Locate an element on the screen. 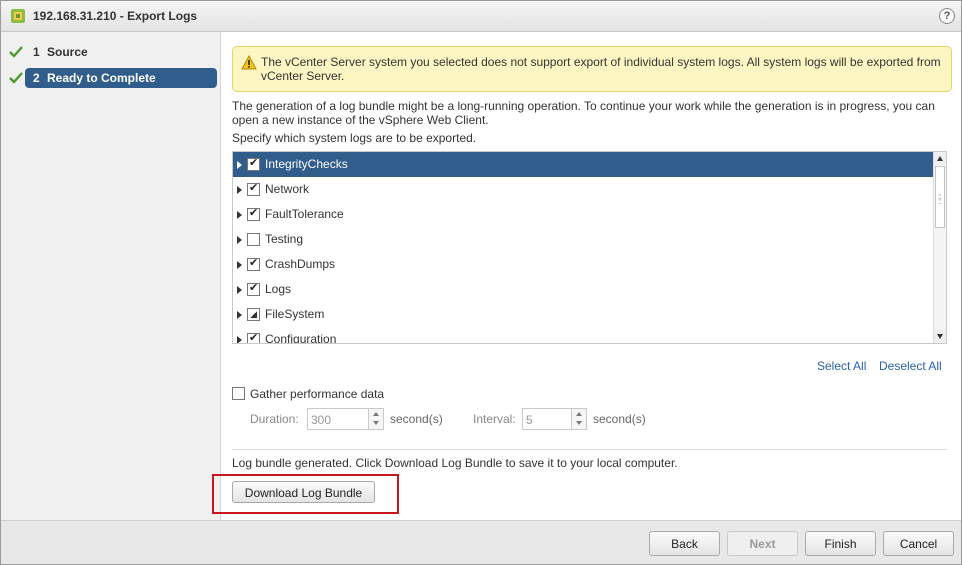 The height and width of the screenshot is (565, 962). step-number: 1 is located at coordinates (36, 52).